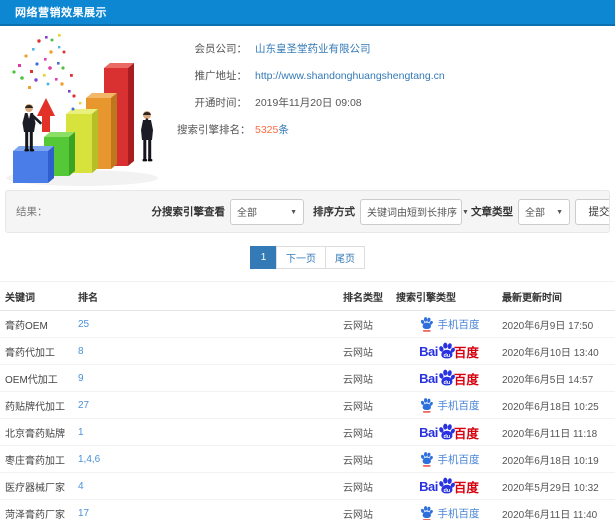 The image size is (615, 520). Describe the element at coordinates (247, 213) in the screenshot. I see `engine-filter-value: 全部` at that location.